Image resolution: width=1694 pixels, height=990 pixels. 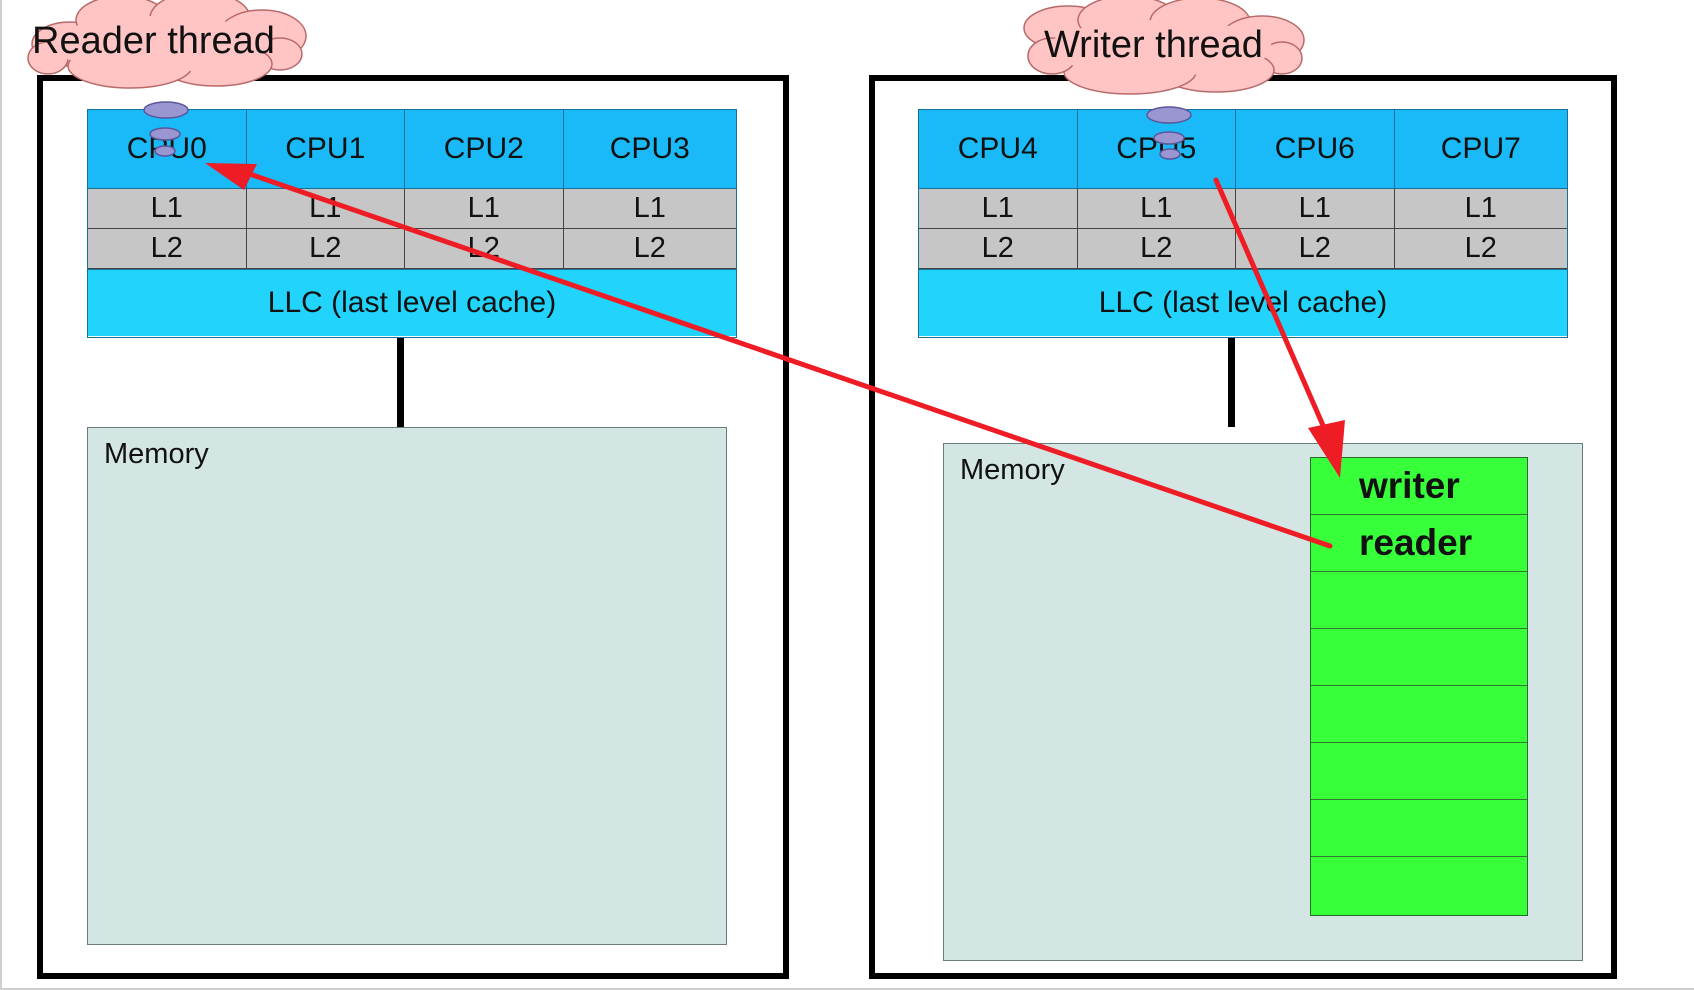 What do you see at coordinates (1326, 449) in the screenshot?
I see `arrow-head-writer` at bounding box center [1326, 449].